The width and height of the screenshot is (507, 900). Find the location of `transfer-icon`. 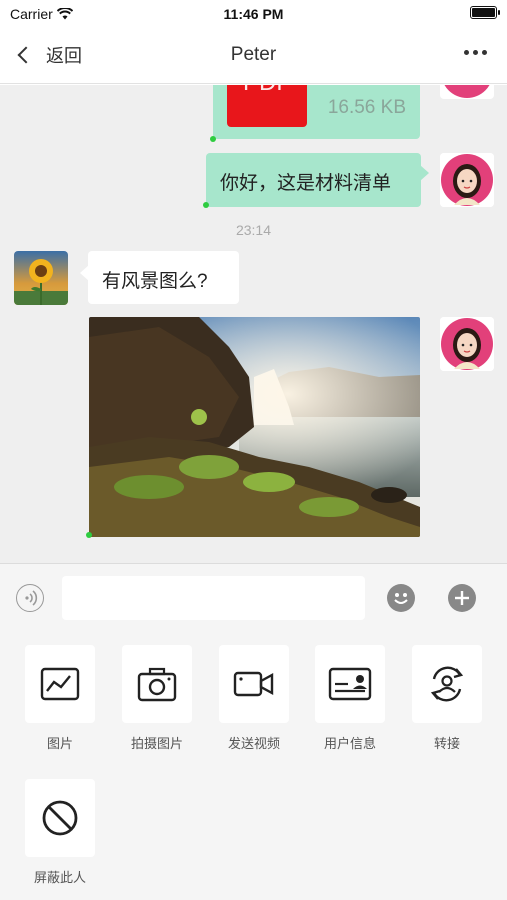

transfer-icon is located at coordinates (447, 684).